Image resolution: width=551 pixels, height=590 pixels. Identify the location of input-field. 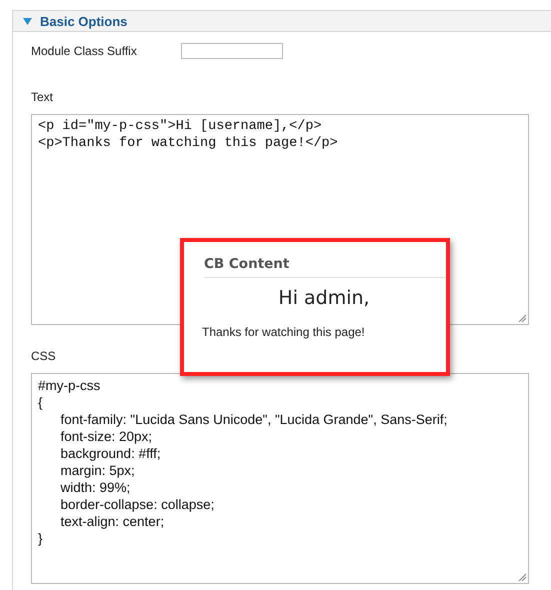
(232, 51).